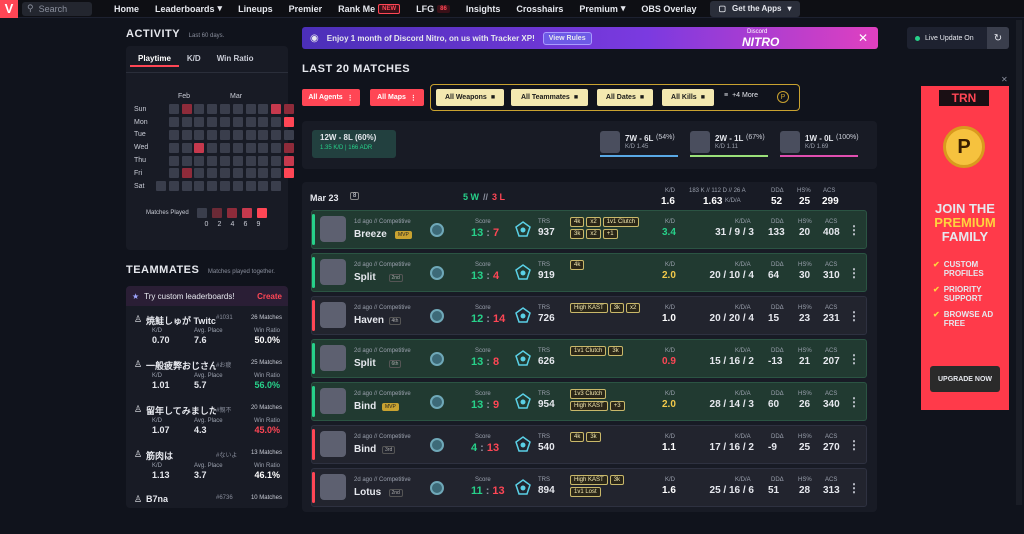 Image resolution: width=1024 pixels, height=534 pixels. Describe the element at coordinates (269, 296) in the screenshot. I see `create-button: Create` at that location.